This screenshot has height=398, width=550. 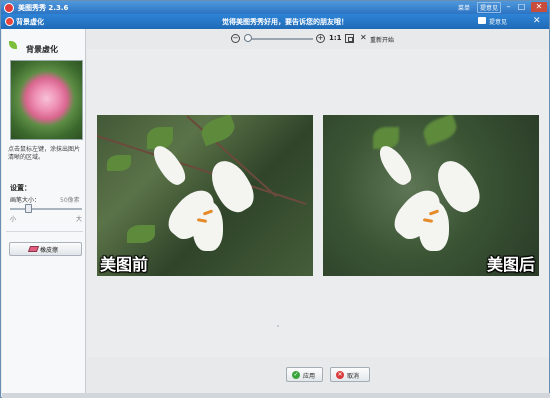 I want to click on dialog-title: 背景虚化, so click(x=30, y=22).